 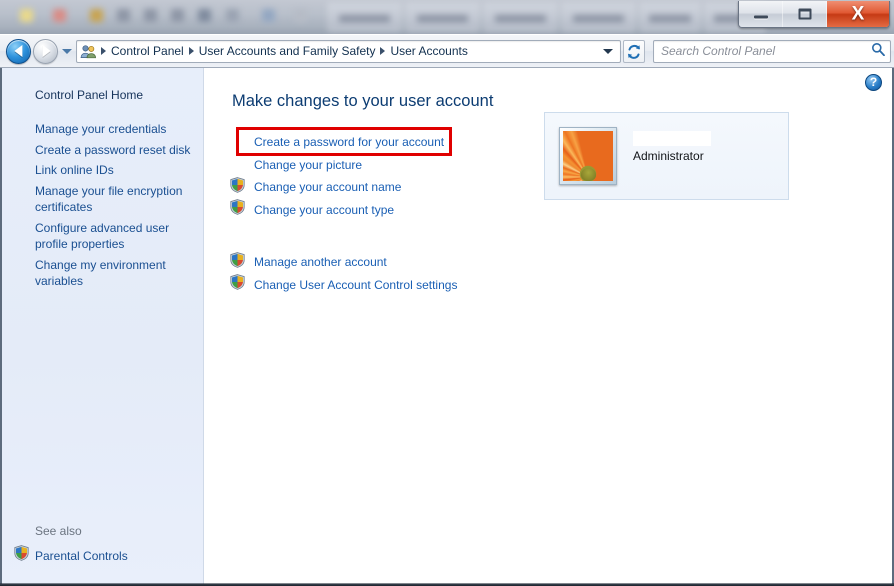 I want to click on close-icon: X, so click(x=858, y=14).